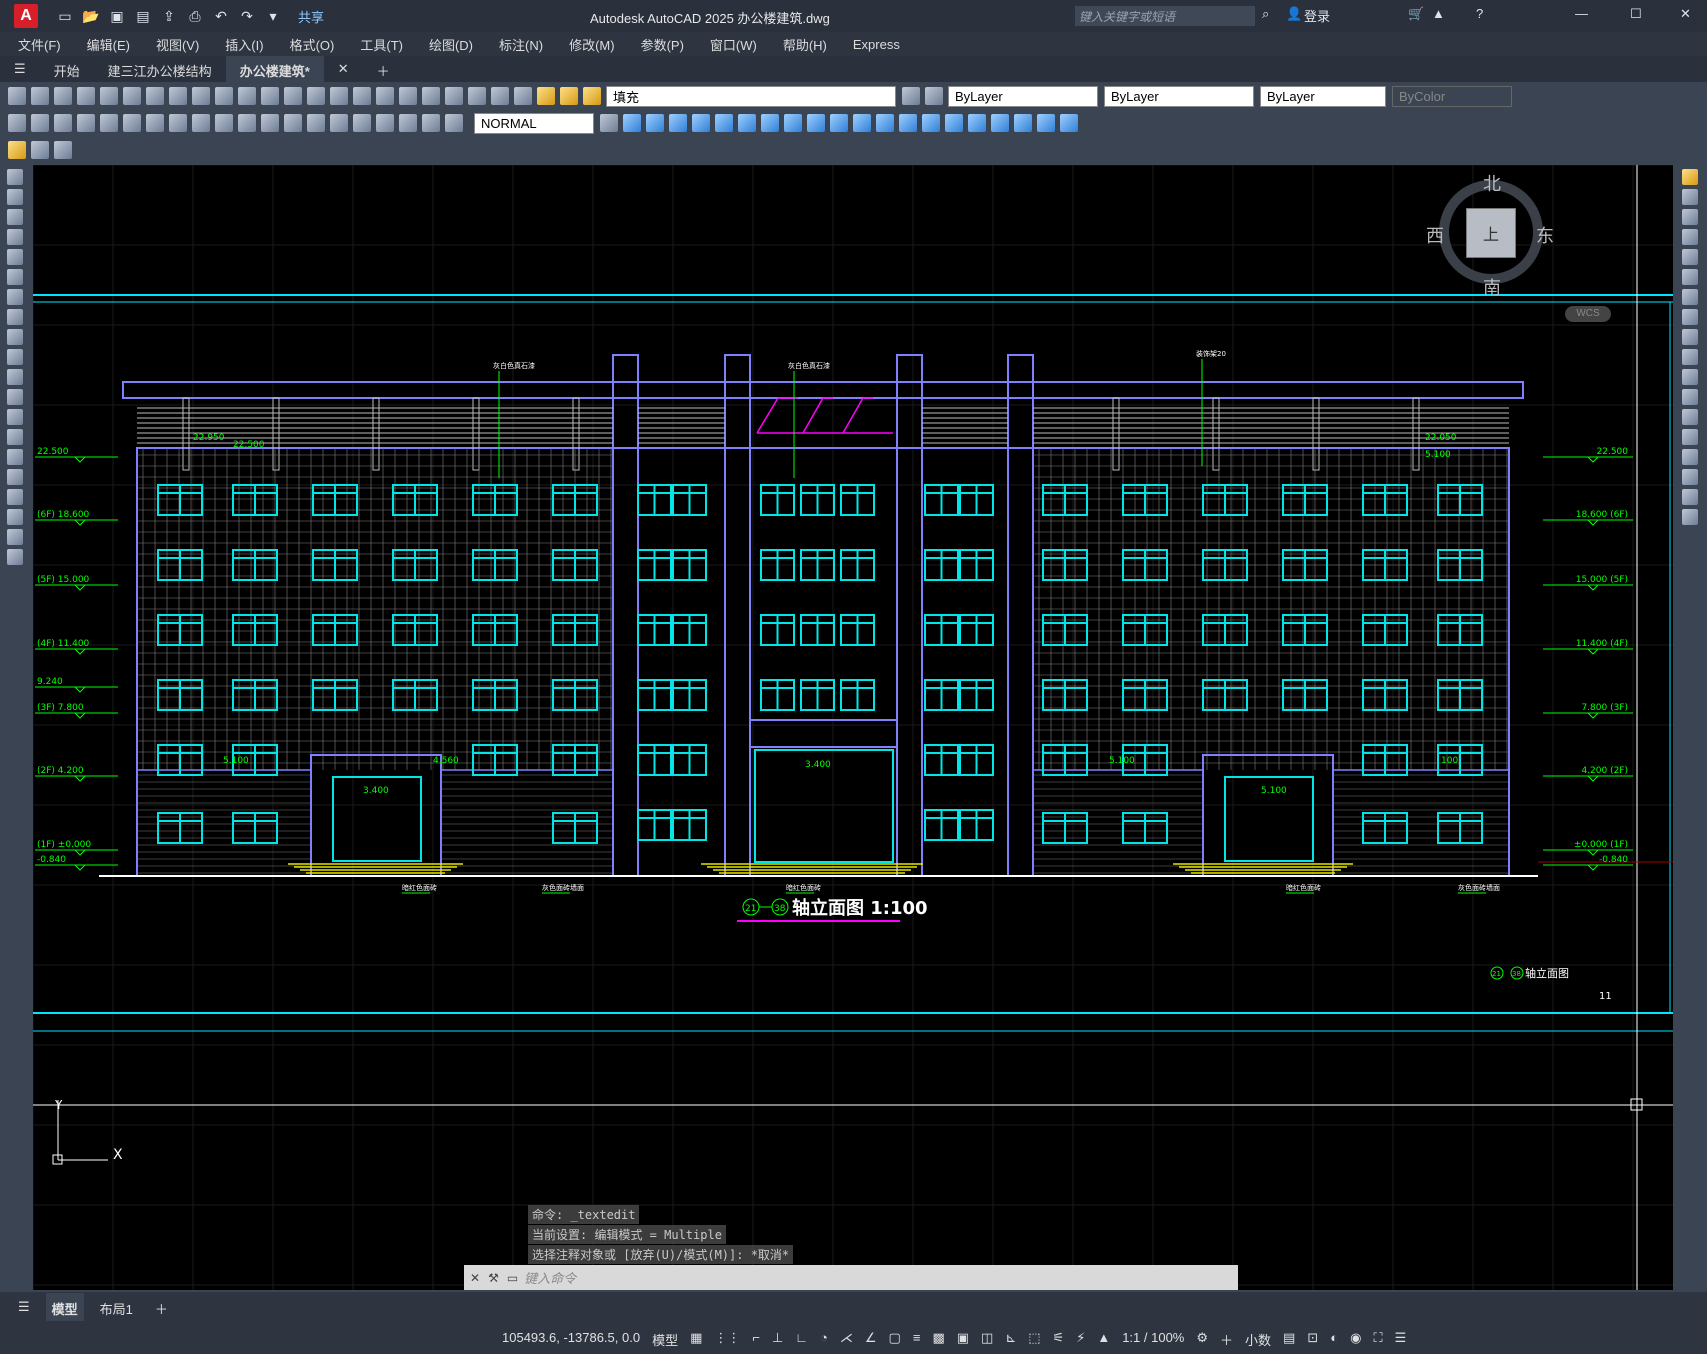 The height and width of the screenshot is (1354, 1707). What do you see at coordinates (1690, 377) in the screenshot?
I see `extend-icon` at bounding box center [1690, 377].